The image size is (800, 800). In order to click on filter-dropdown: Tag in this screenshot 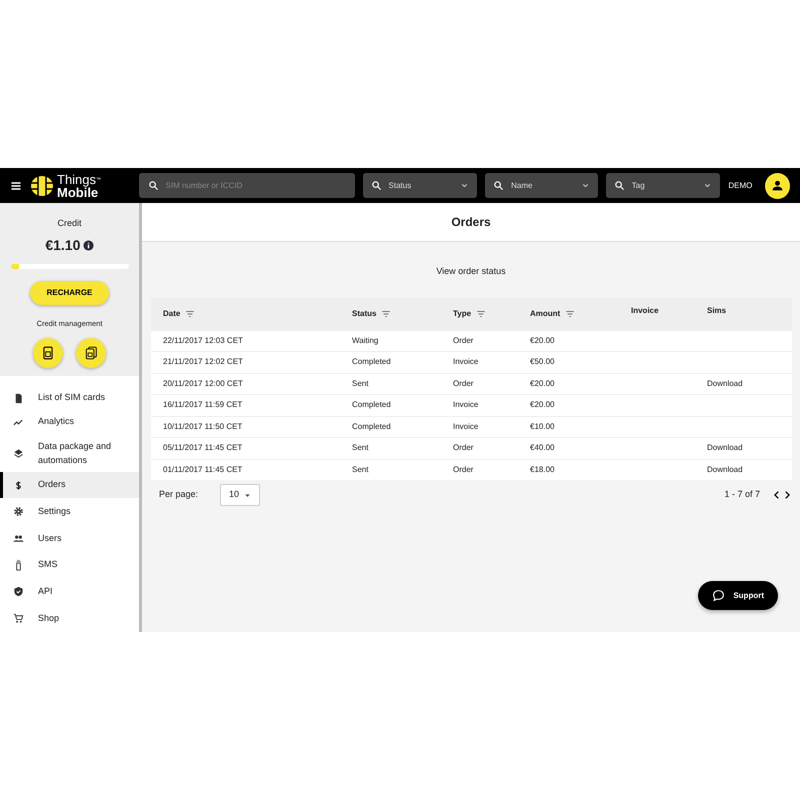, I will do `click(663, 185)`.